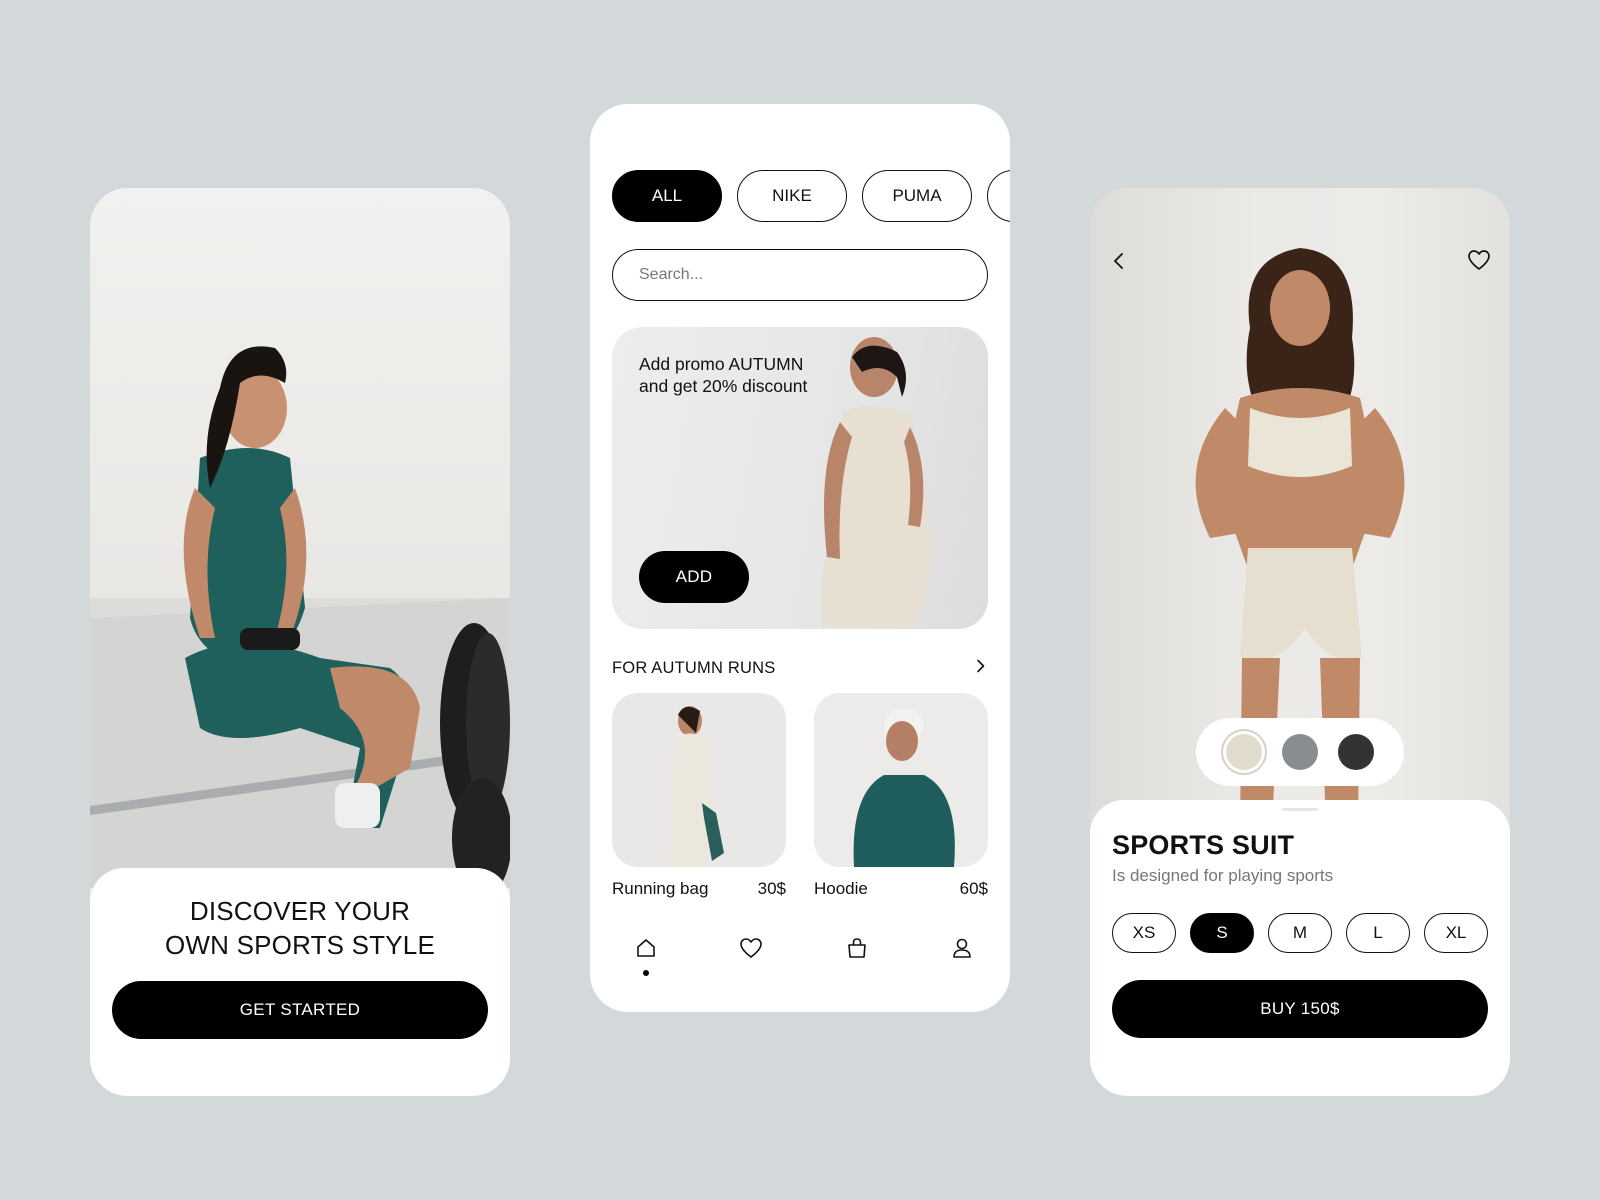 This screenshot has width=1600, height=1200. I want to click on profile-icon, so click(962, 948).